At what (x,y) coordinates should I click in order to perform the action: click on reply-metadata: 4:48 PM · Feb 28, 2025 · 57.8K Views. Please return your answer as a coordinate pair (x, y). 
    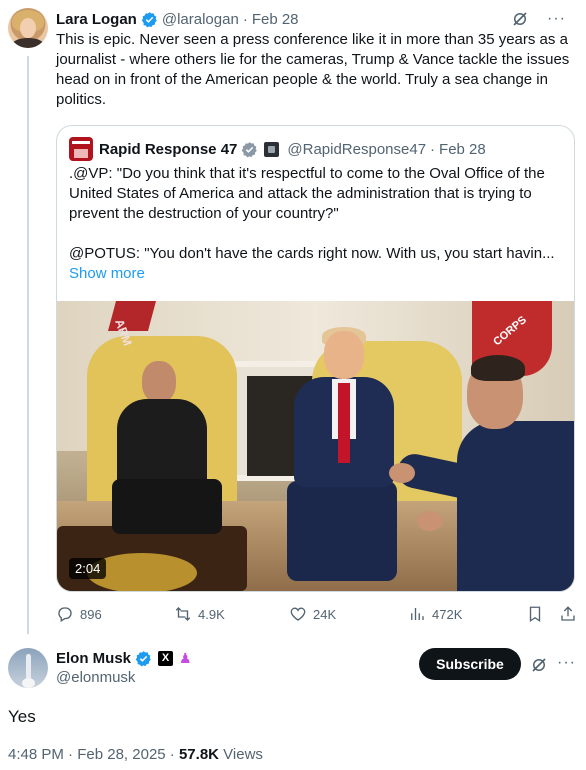
    Looking at the image, I should click on (135, 754).